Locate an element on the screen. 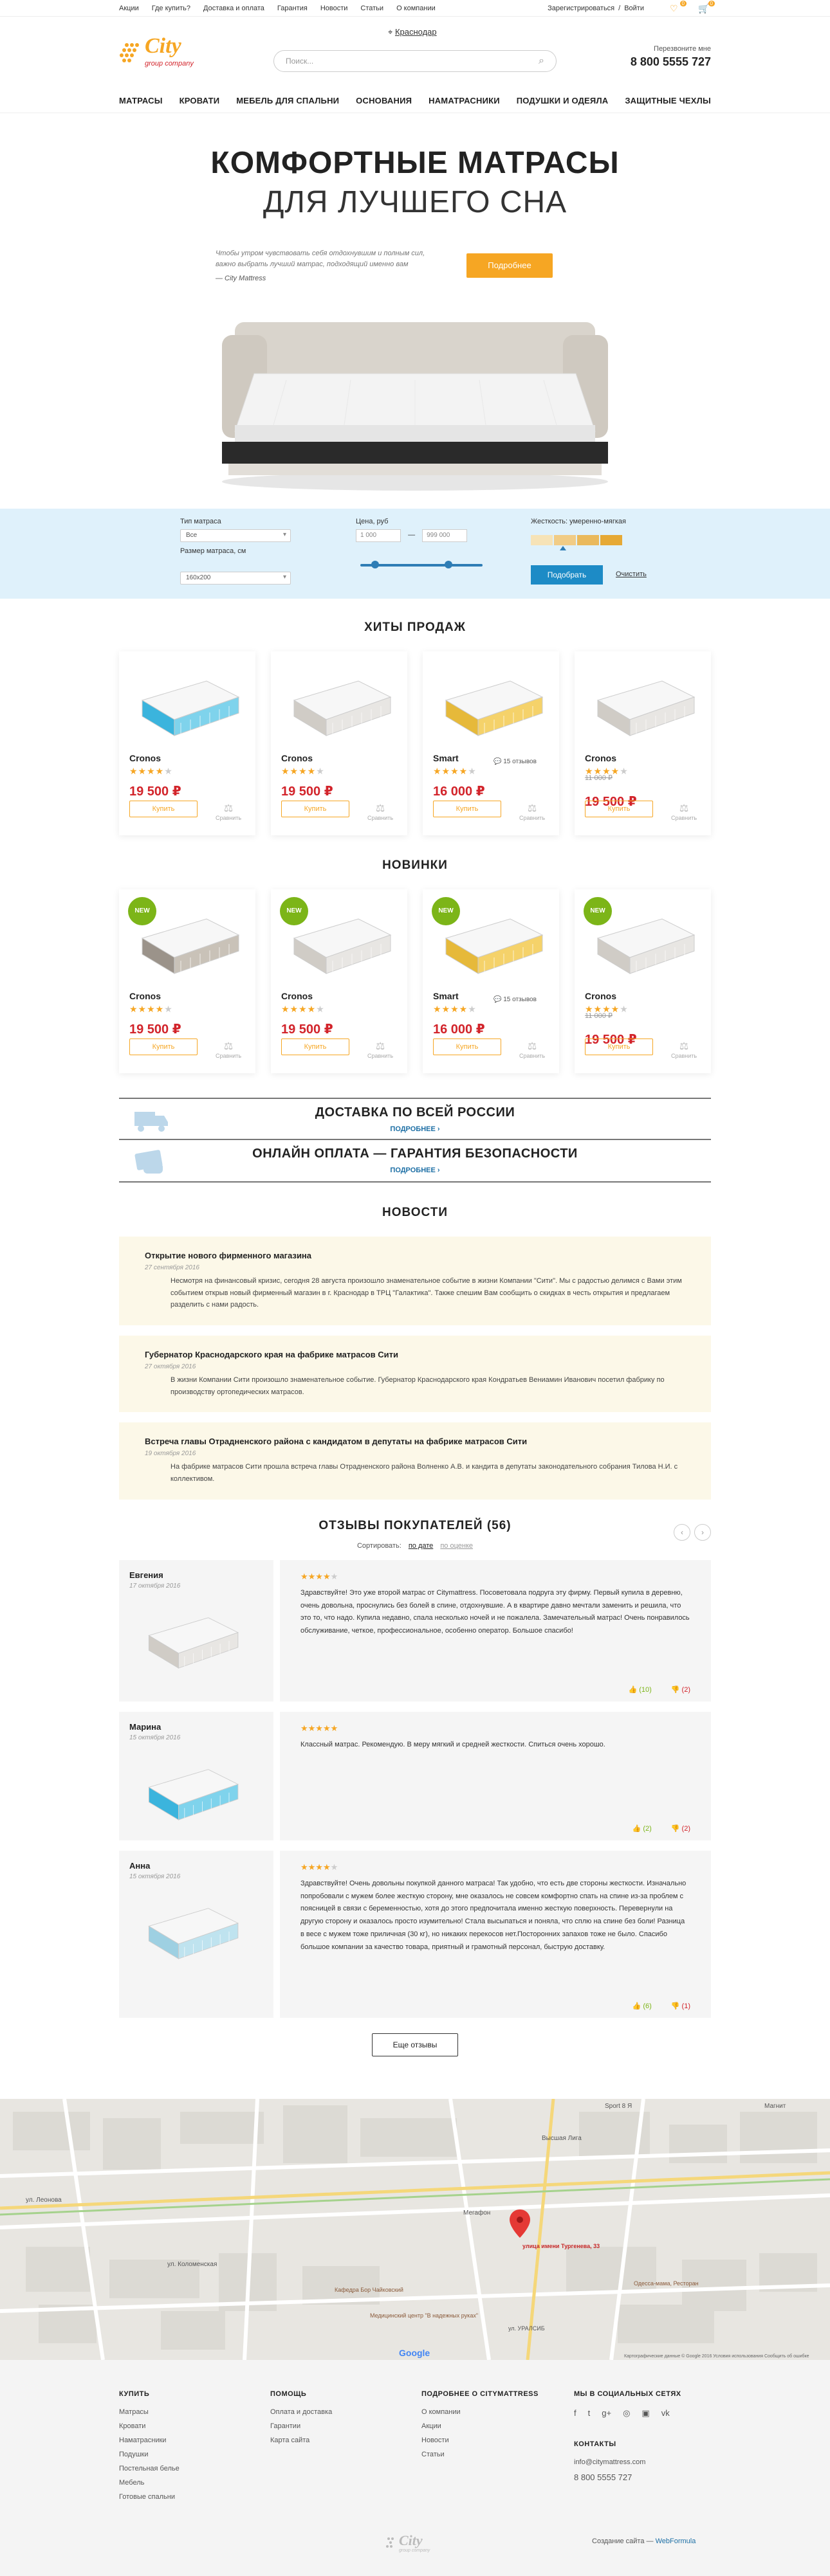 The height and width of the screenshot is (2576, 830). clear-filter-link: Очистить is located at coordinates (631, 574).